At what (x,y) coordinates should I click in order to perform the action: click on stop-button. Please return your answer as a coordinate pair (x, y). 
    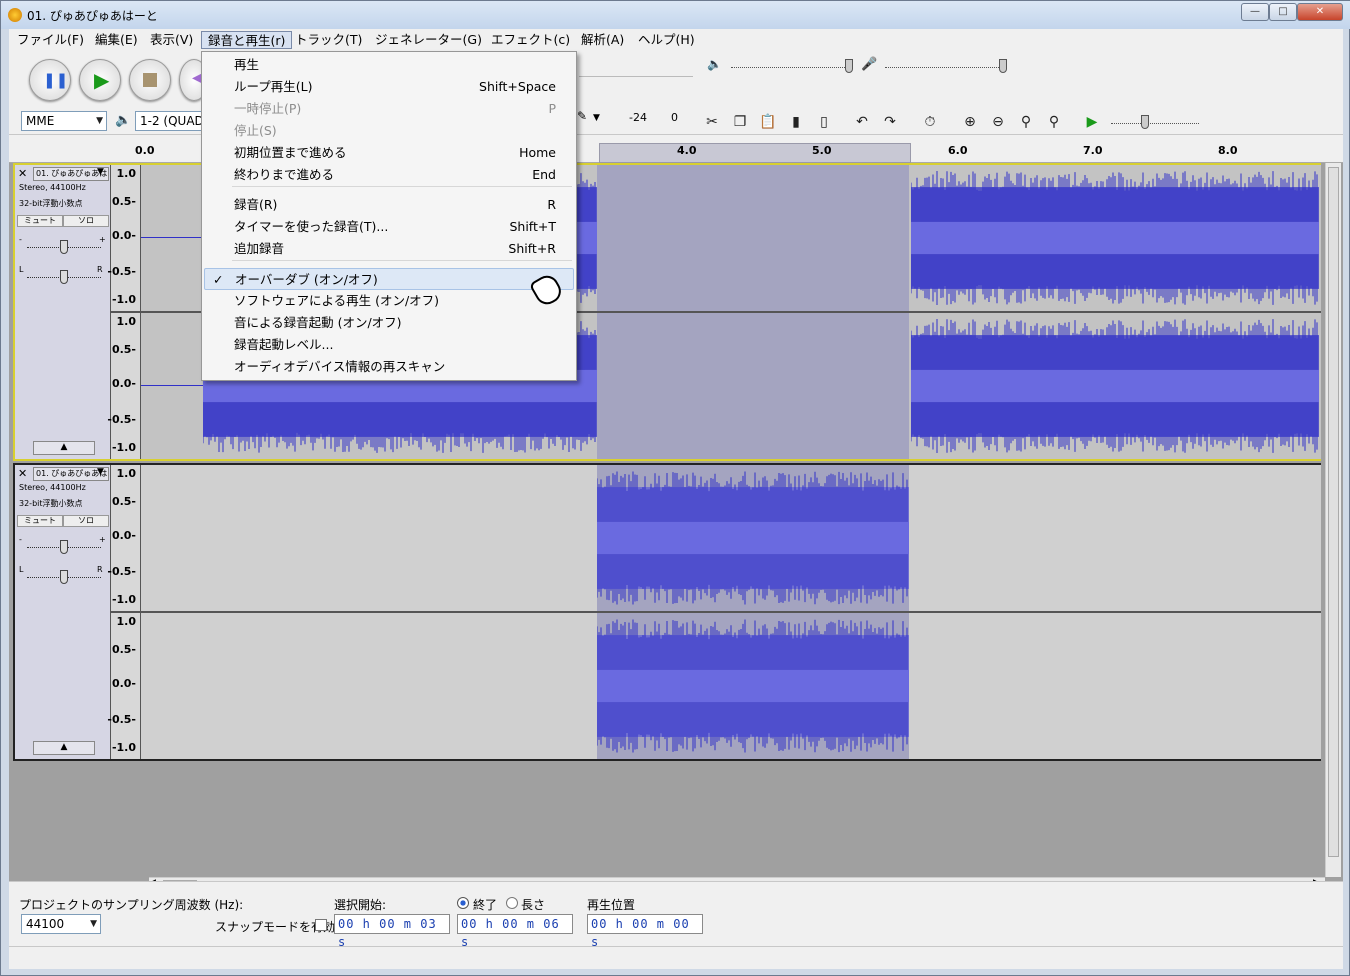
    Looking at the image, I should click on (150, 80).